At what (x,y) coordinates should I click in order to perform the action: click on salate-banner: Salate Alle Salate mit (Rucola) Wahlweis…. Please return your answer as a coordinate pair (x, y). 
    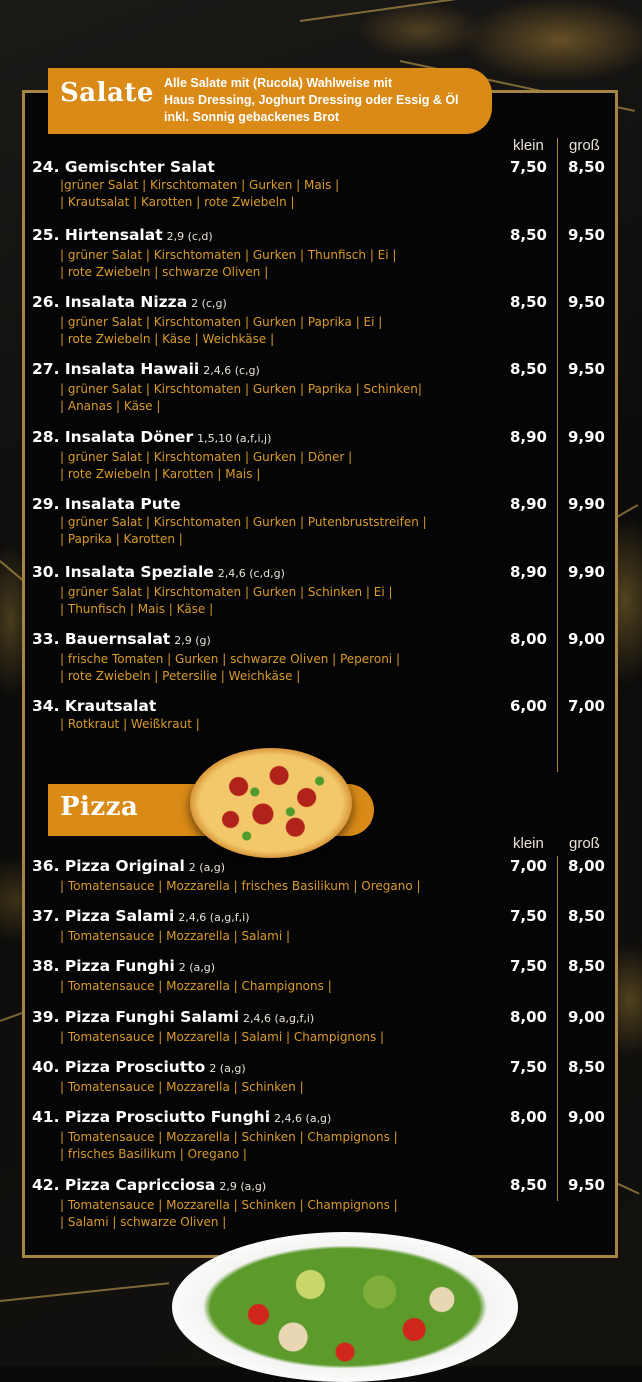
    Looking at the image, I should click on (270, 101).